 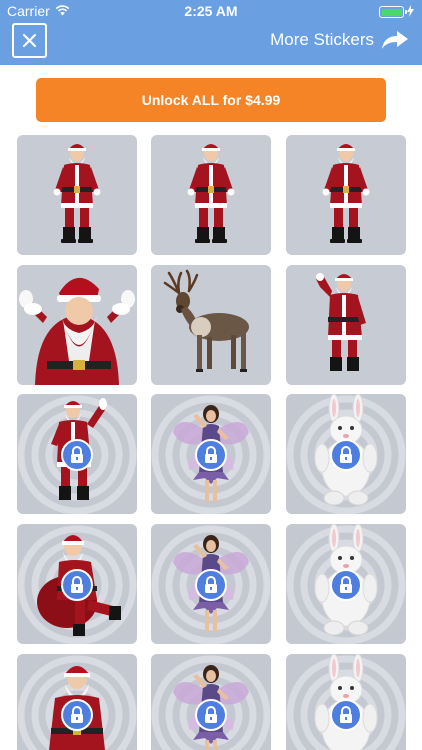 I want to click on status-time: 2:25 AM, so click(x=211, y=11).